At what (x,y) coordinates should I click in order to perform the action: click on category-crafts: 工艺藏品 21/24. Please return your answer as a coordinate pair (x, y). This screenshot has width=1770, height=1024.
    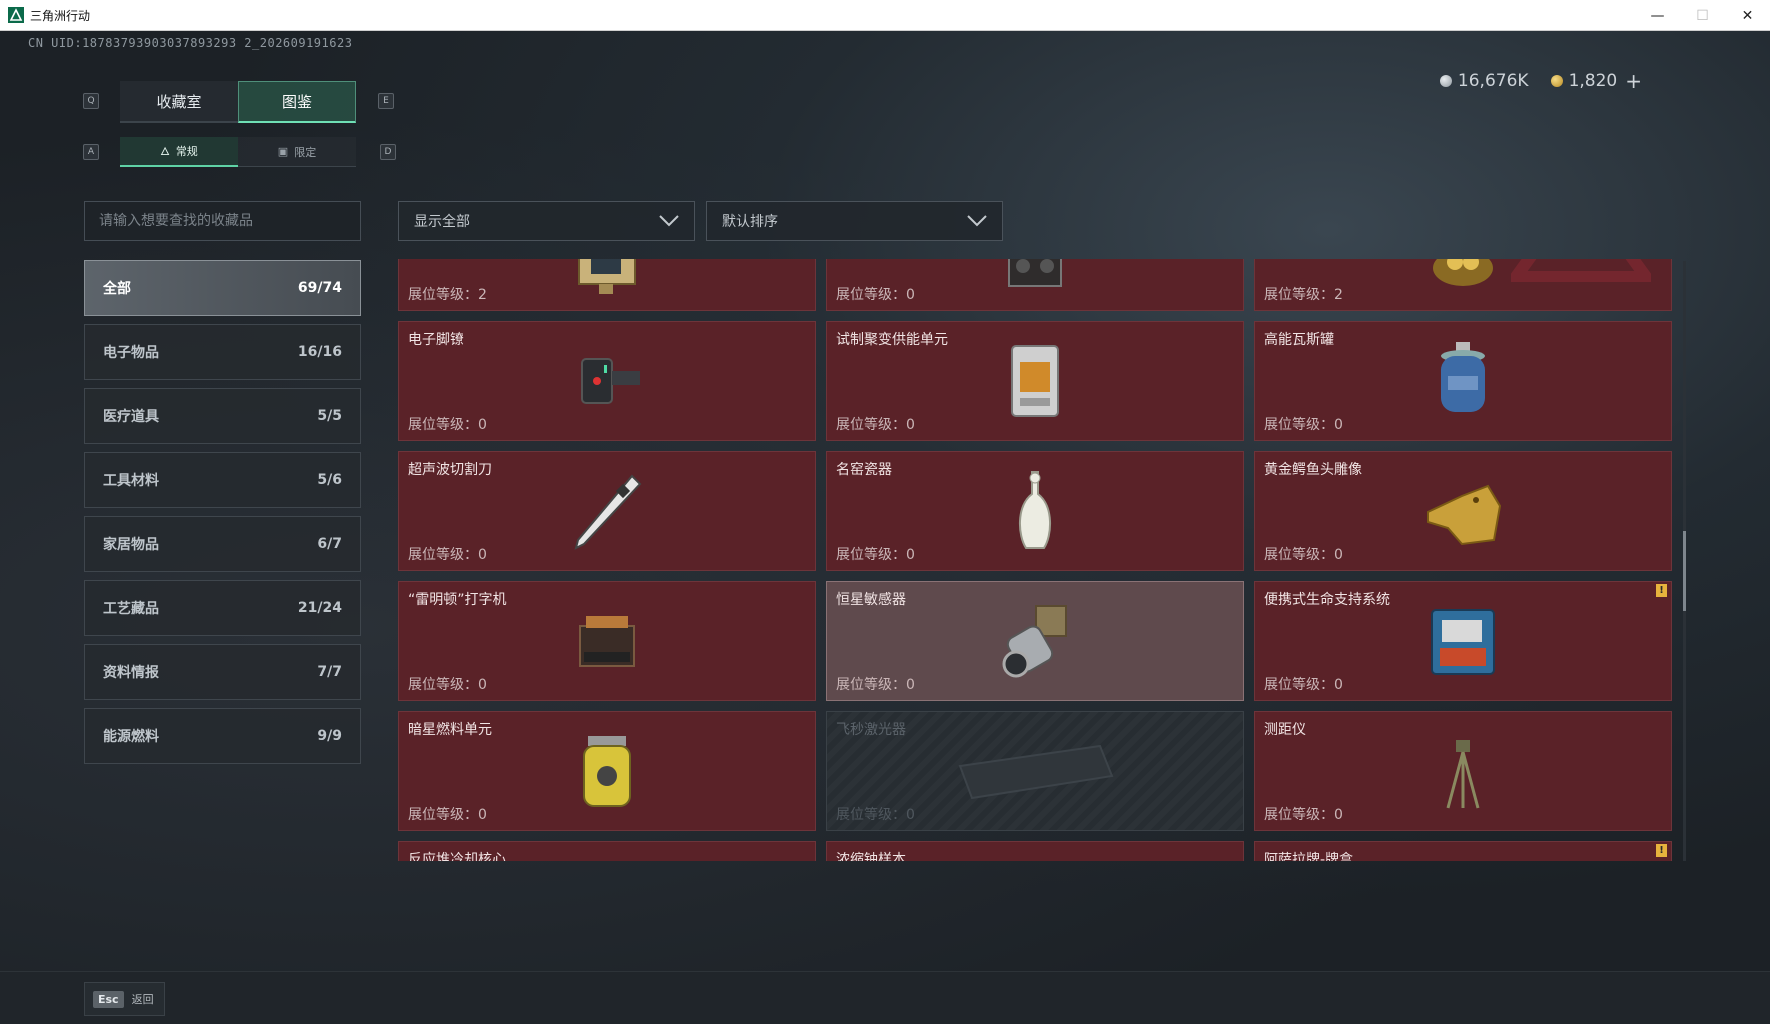
    Looking at the image, I should click on (222, 608).